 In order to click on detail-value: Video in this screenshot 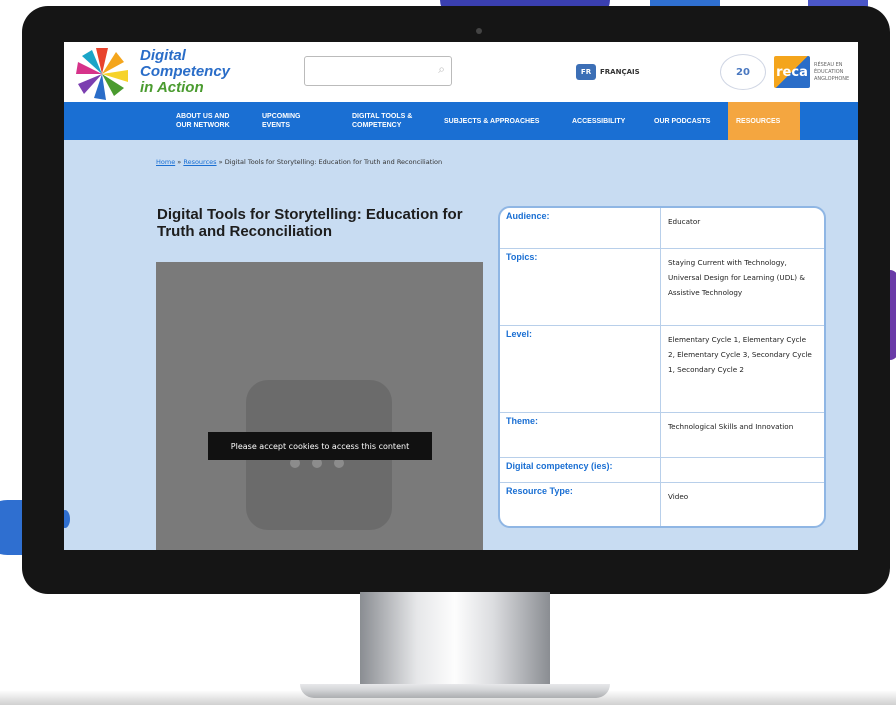, I will do `click(678, 496)`.